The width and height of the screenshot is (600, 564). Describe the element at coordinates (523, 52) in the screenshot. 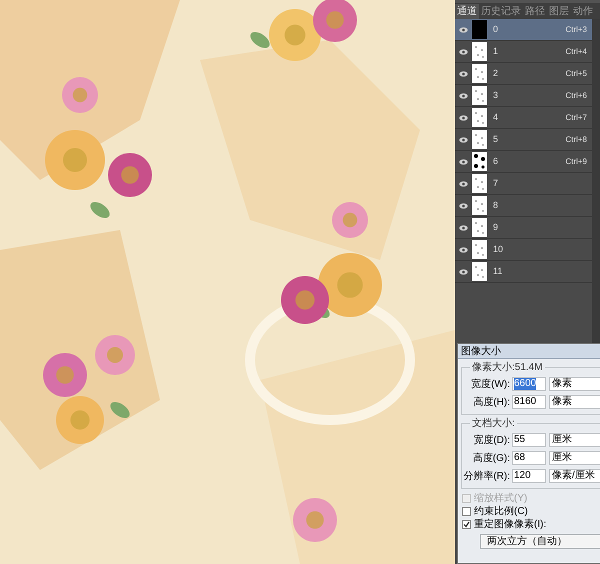

I see `channel-row: 1 Ctrl+4` at that location.